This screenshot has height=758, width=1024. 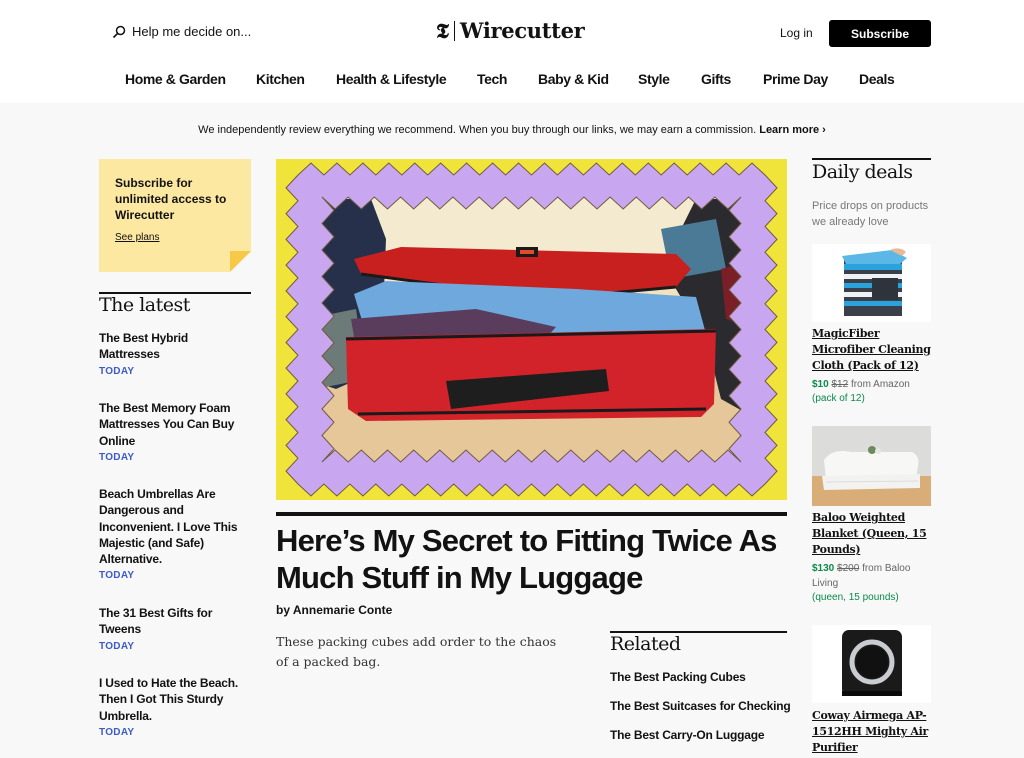 What do you see at coordinates (862, 172) in the screenshot?
I see `deals-heading: Daily deals` at bounding box center [862, 172].